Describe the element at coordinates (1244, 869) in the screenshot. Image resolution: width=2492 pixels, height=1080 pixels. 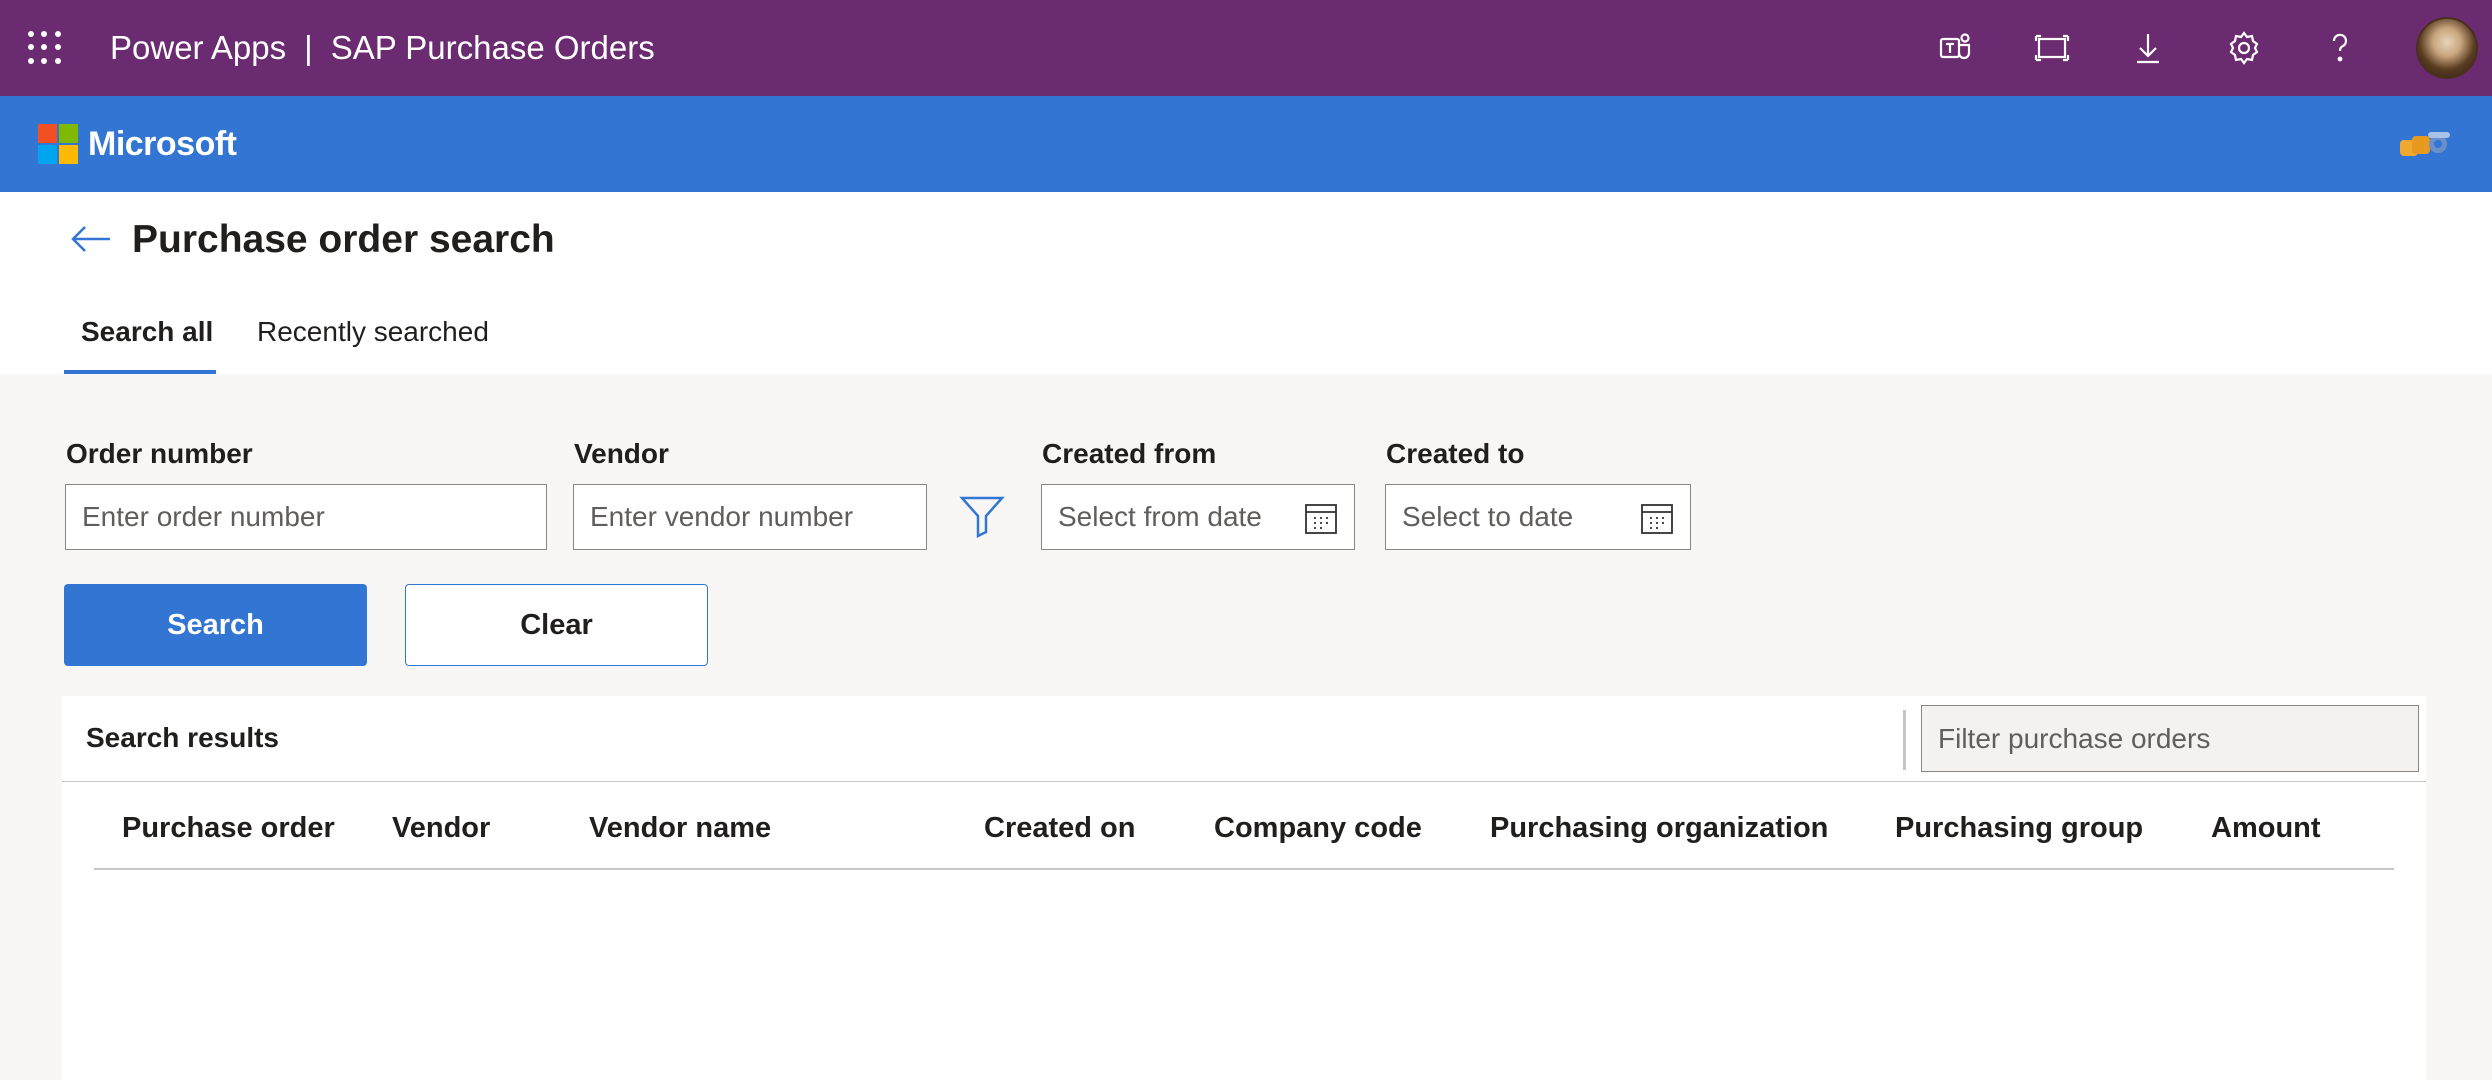
I see `table-header-divider` at that location.